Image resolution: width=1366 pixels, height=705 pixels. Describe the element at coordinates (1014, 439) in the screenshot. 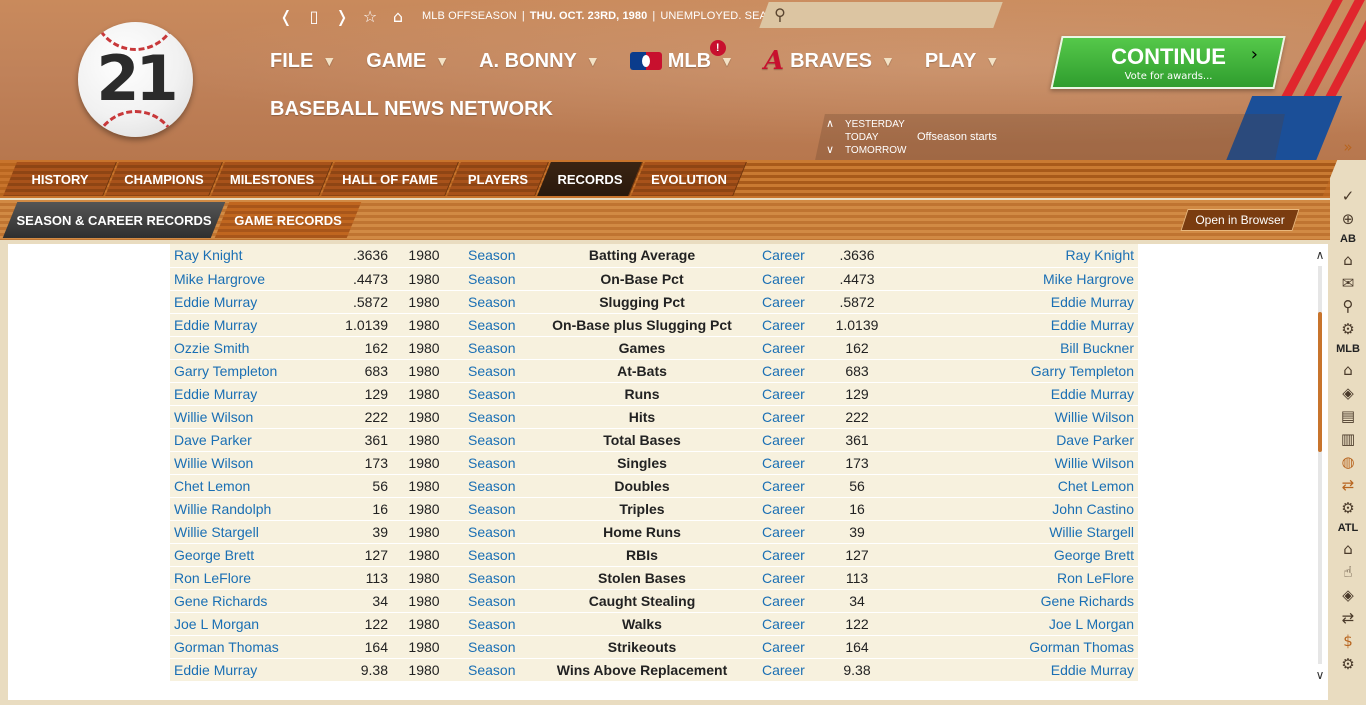

I see `career-record-holder: Dave Parker` at that location.